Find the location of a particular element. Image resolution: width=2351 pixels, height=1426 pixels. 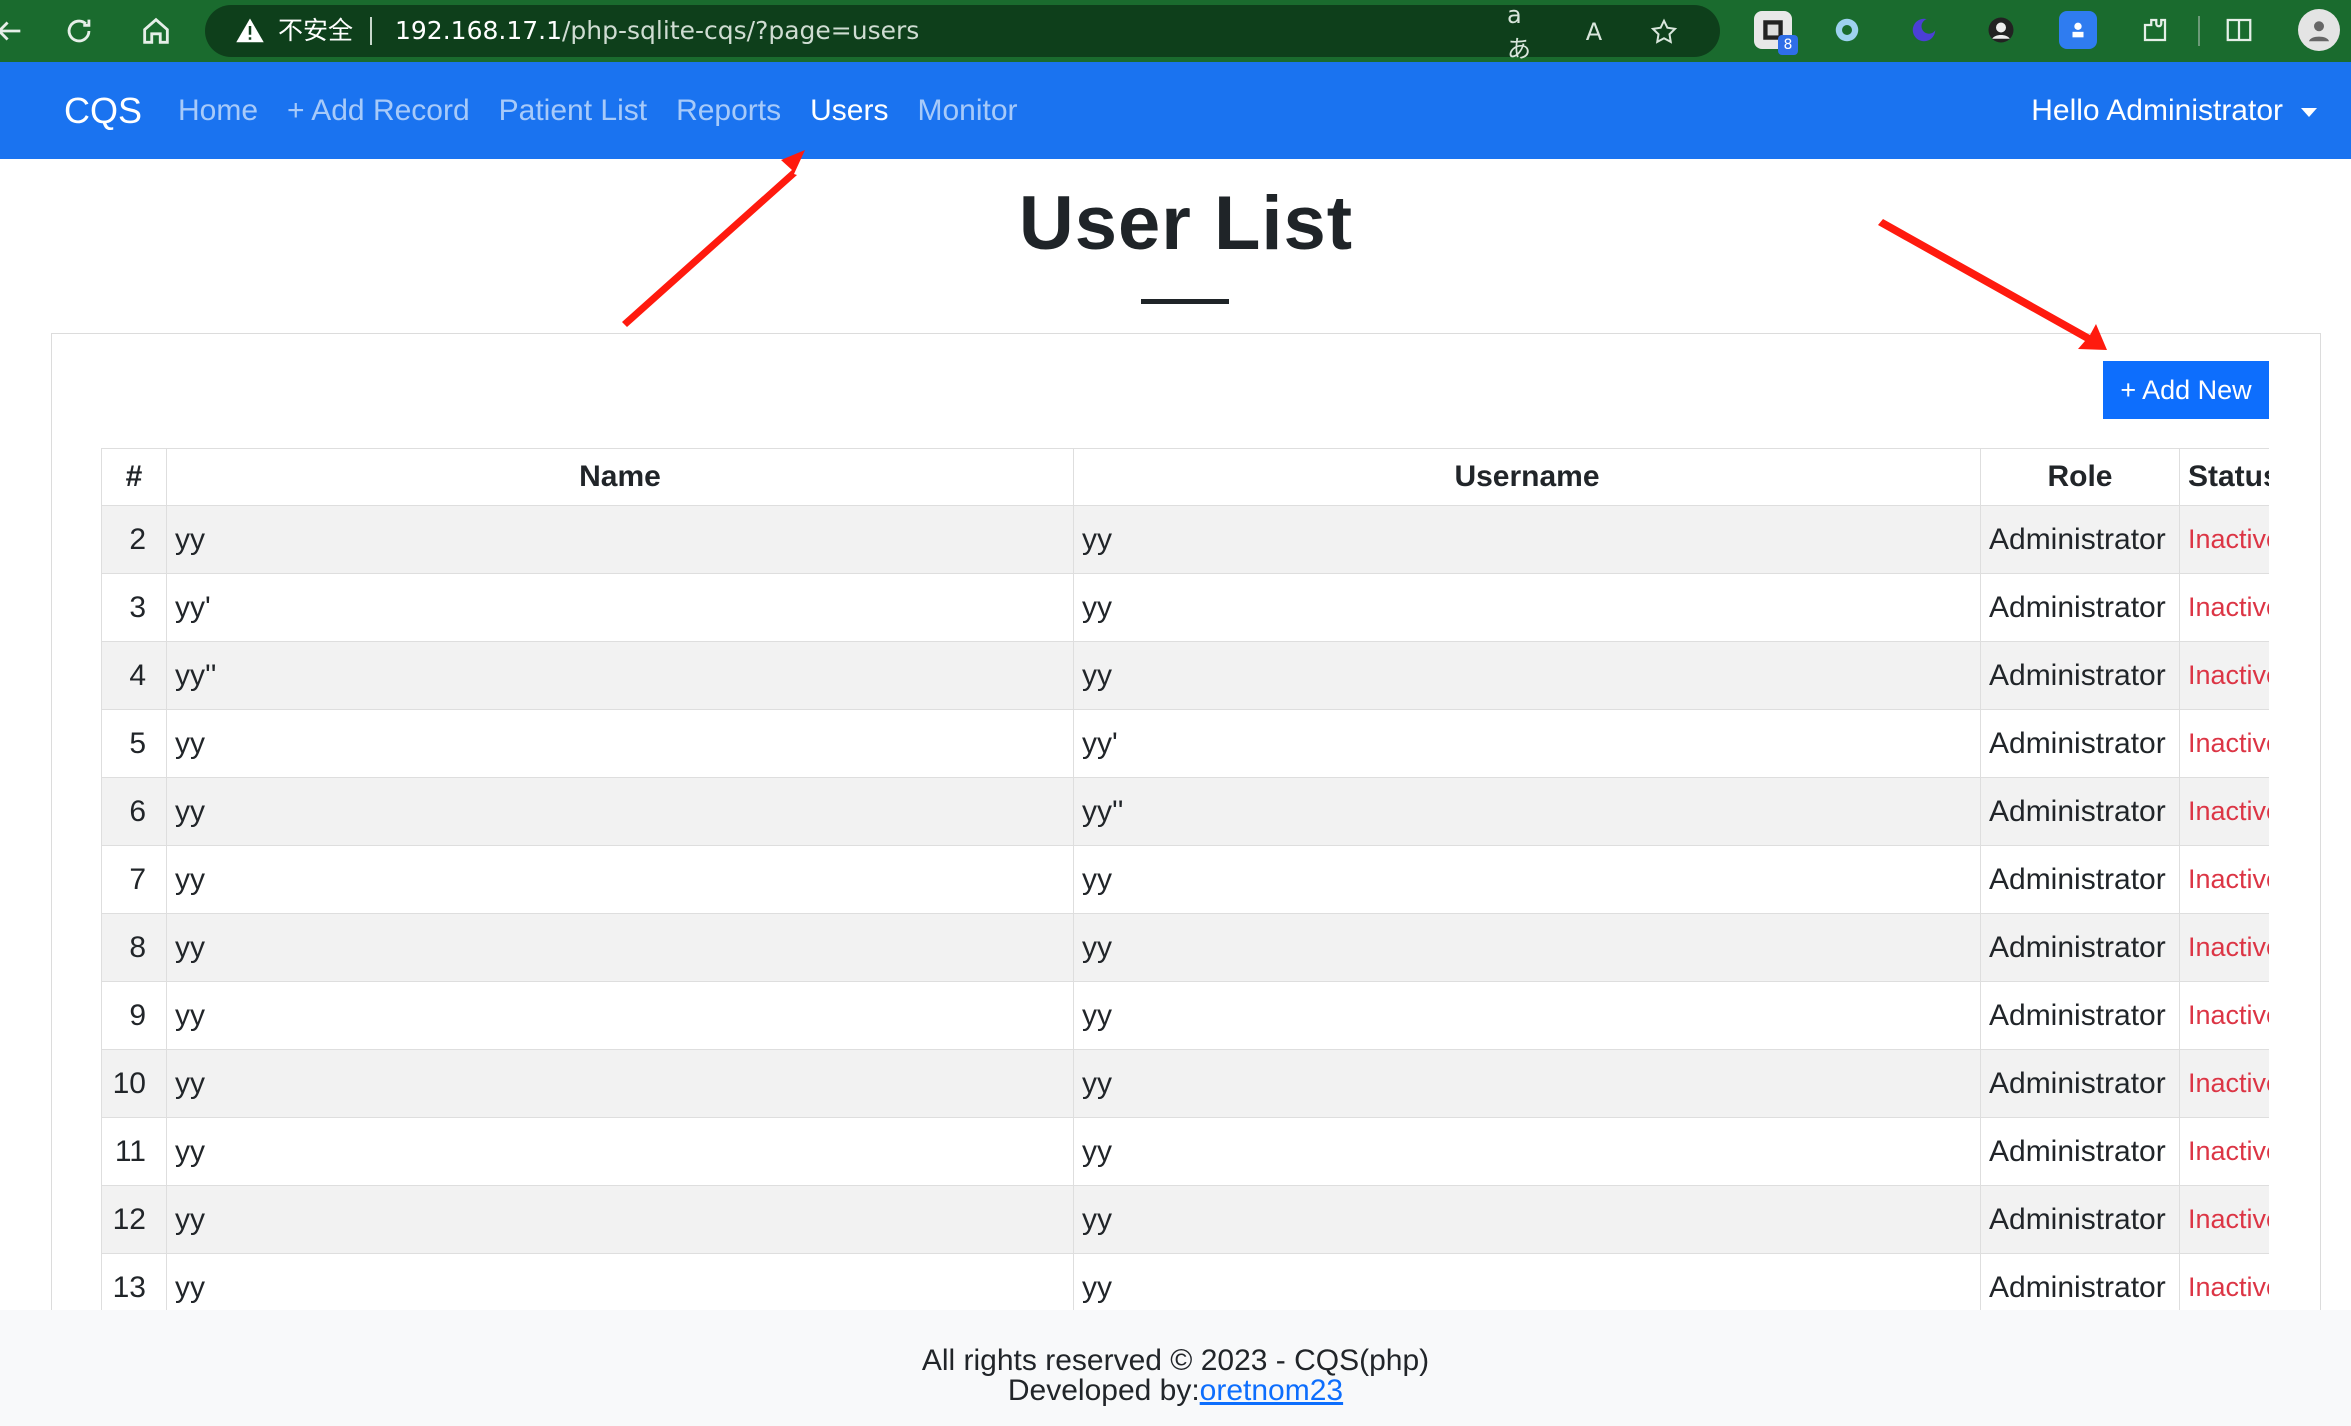

url-path: /php-sqlite-cqs/?page=users is located at coordinates (741, 30).